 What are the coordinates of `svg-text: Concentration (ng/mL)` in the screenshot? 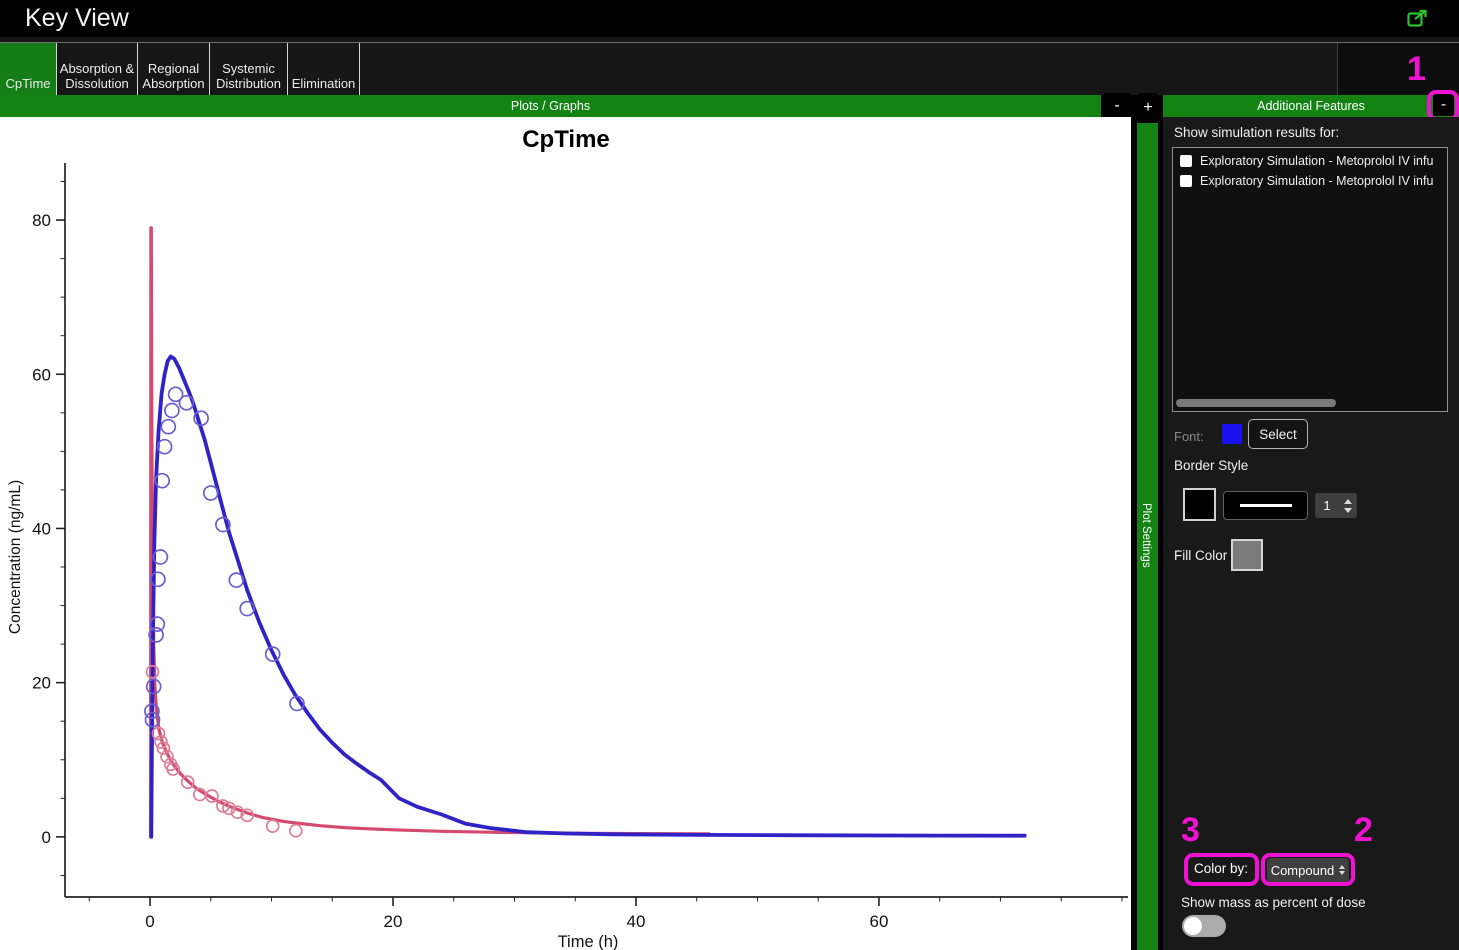 It's located at (15, 557).